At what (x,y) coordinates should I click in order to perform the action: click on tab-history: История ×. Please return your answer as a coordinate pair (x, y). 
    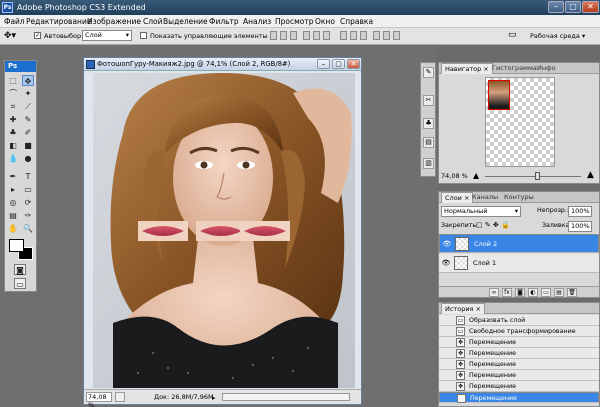
    Looking at the image, I should click on (463, 308).